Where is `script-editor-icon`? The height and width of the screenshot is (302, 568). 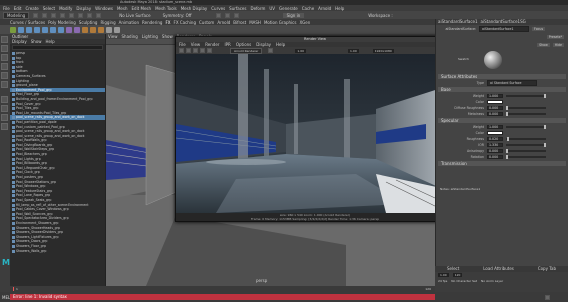
script-editor-icon is located at coordinates (547, 297).